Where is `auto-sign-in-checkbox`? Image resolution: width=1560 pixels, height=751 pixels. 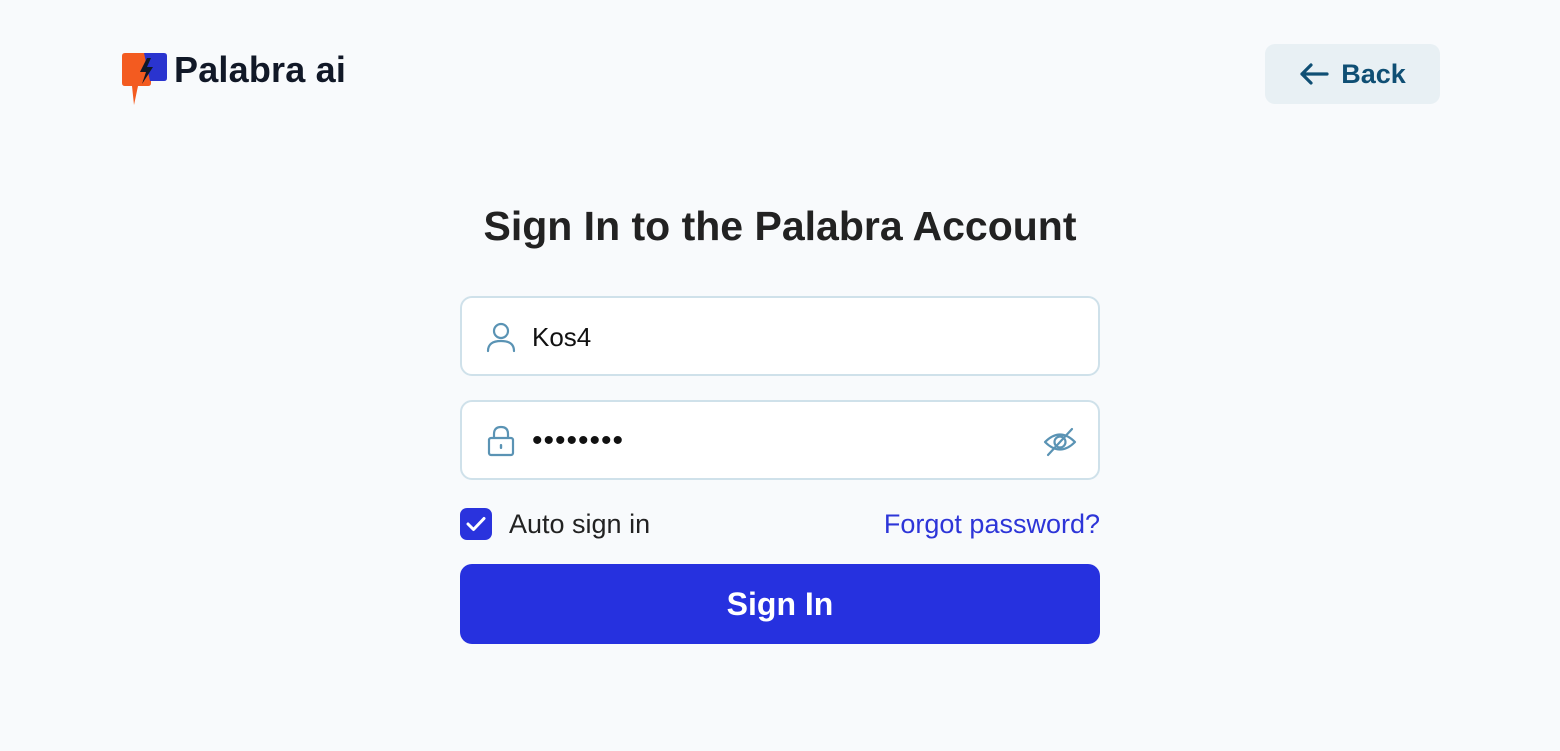
auto-sign-in-checkbox is located at coordinates (476, 524).